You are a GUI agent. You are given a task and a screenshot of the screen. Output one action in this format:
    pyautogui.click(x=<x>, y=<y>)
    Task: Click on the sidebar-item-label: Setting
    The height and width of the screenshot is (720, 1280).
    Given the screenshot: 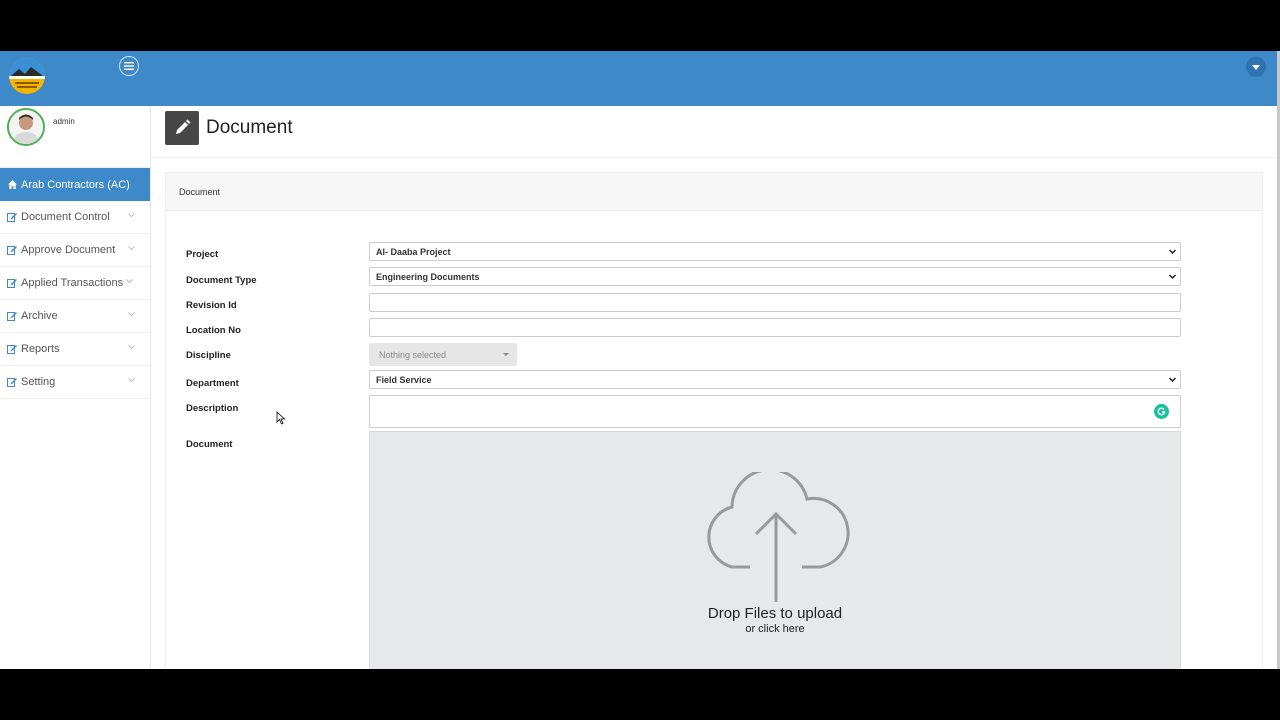 What is the action you would take?
    pyautogui.click(x=38, y=382)
    